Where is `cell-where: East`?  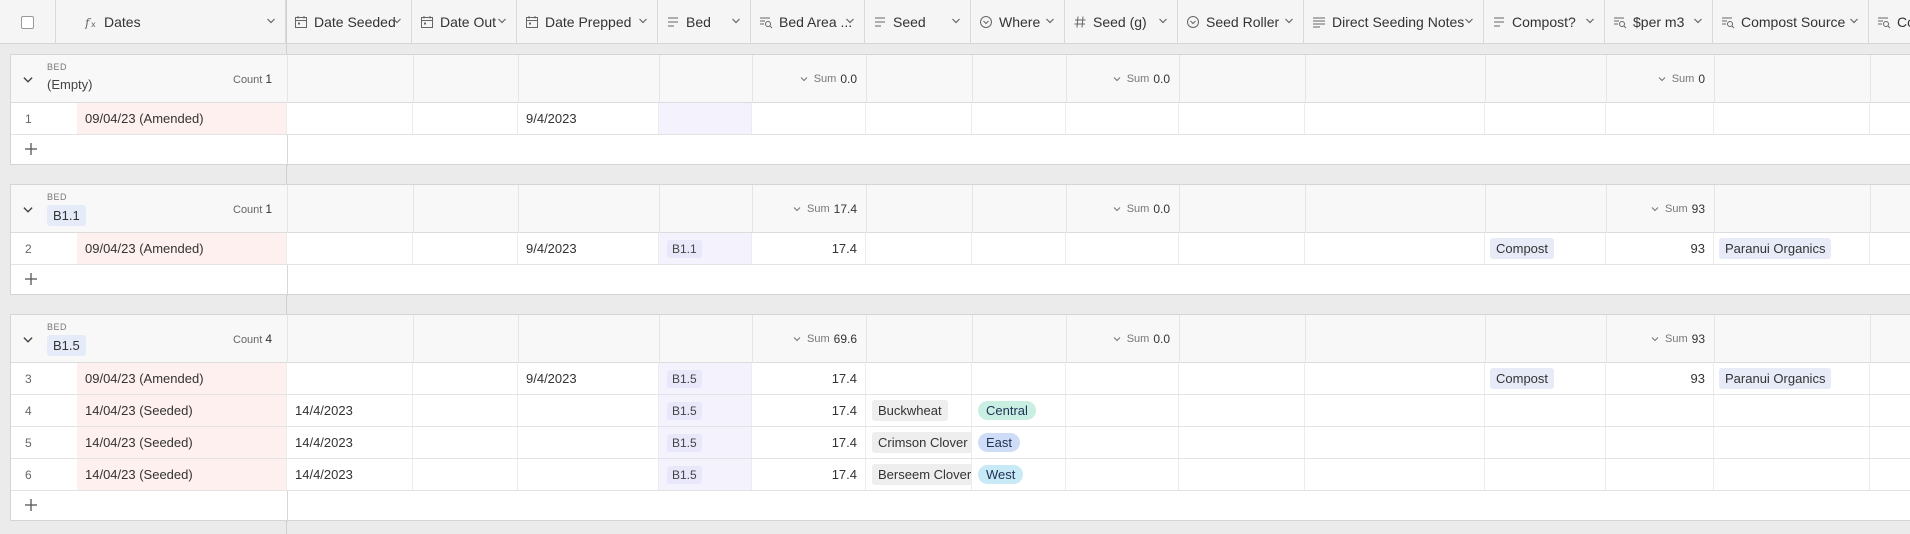
cell-where: East is located at coordinates (1019, 442).